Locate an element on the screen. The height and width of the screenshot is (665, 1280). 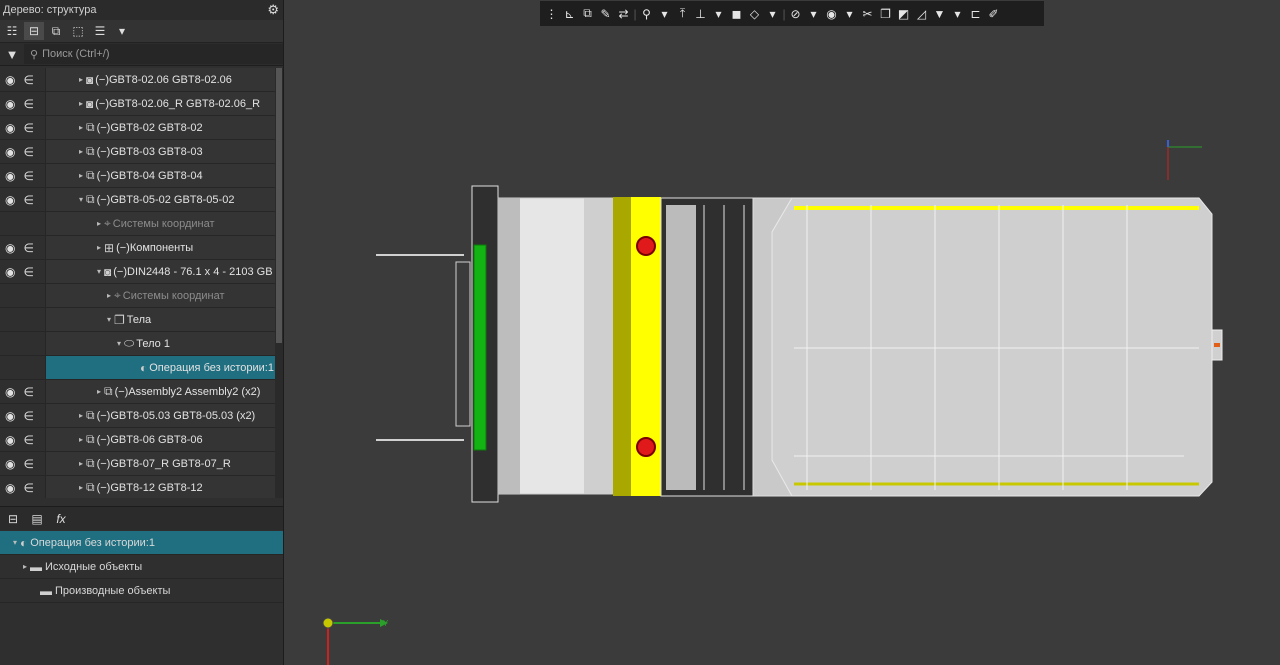
tree-node: ▸ ⧉ (−)GBT8-04 GBT8-04 is located at coordinates (160, 175).